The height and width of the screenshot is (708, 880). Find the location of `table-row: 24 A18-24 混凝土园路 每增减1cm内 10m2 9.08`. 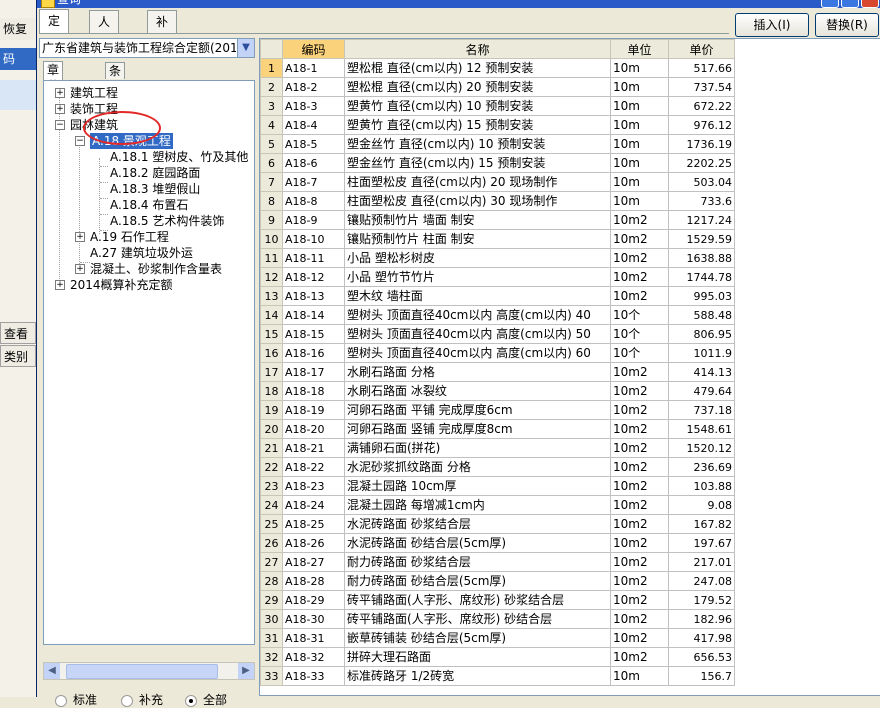

table-row: 24 A18-24 混凝土园路 每增减1cm内 10m2 9.08 is located at coordinates (497, 505).